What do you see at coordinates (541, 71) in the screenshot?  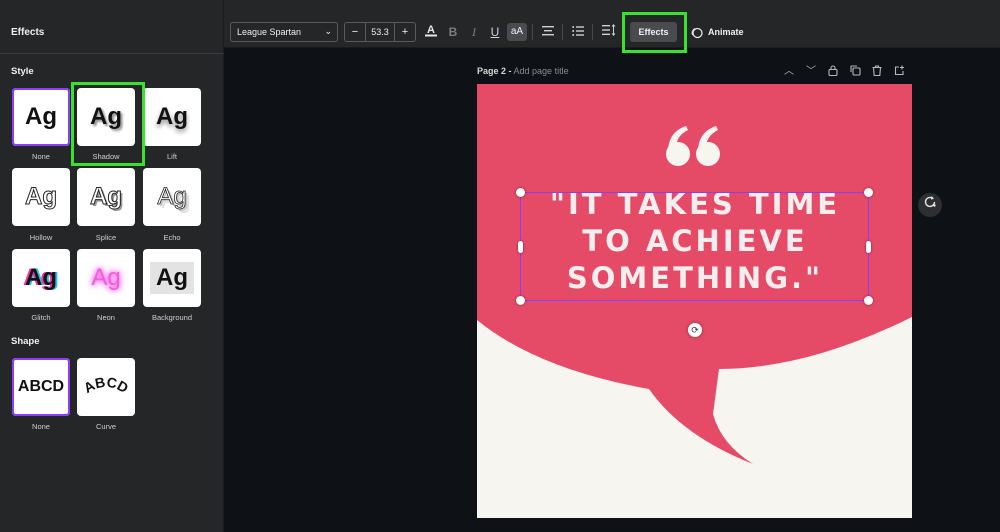 I see `page-title-input: Add page title` at bounding box center [541, 71].